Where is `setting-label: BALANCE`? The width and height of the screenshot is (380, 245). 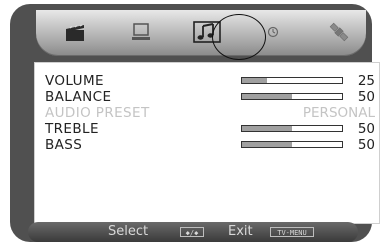
setting-label: BALANCE is located at coordinates (78, 97).